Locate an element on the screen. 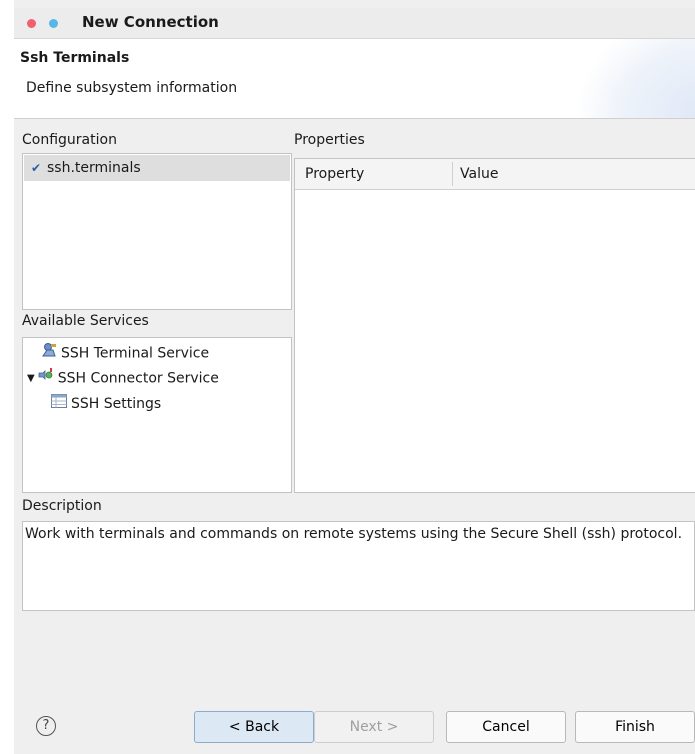 The width and height of the screenshot is (695, 754). window-title: New Connection is located at coordinates (150, 22).